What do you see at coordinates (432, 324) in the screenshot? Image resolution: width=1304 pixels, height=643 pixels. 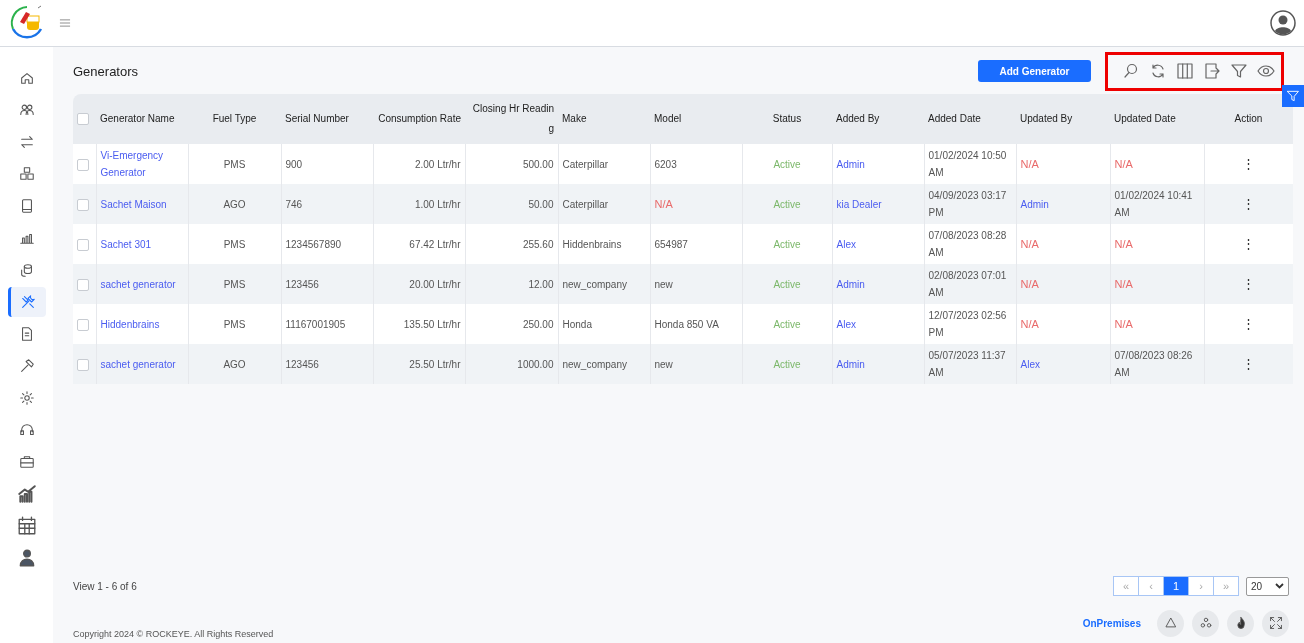 I see `table-cell: 135.50 Ltr/hr` at bounding box center [432, 324].